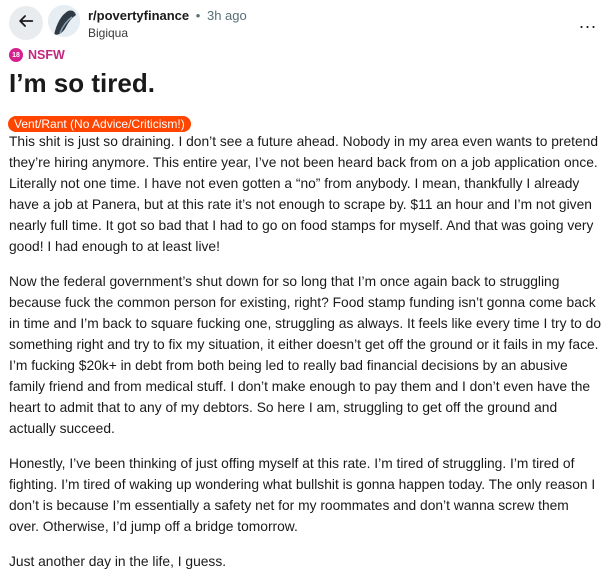 This screenshot has width=614, height=586. Describe the element at coordinates (118, 561) in the screenshot. I see `post-paragraph: Just another day in the life, I guess.` at that location.